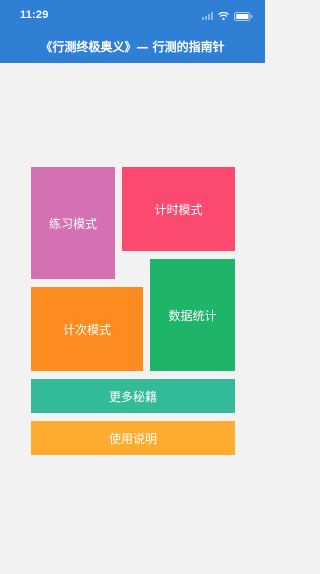 This screenshot has height=574, width=320. Describe the element at coordinates (132, 15) in the screenshot. I see `status-bar: 11:29` at that location.